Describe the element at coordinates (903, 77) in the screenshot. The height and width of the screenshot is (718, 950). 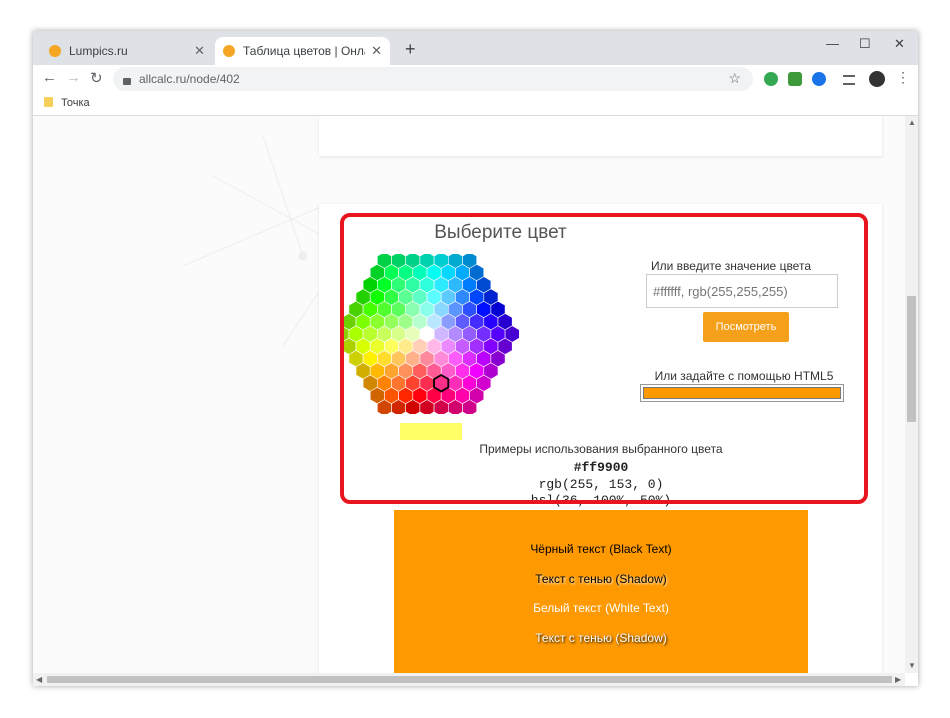
I see `menu-dots-icon: ⋮` at that location.